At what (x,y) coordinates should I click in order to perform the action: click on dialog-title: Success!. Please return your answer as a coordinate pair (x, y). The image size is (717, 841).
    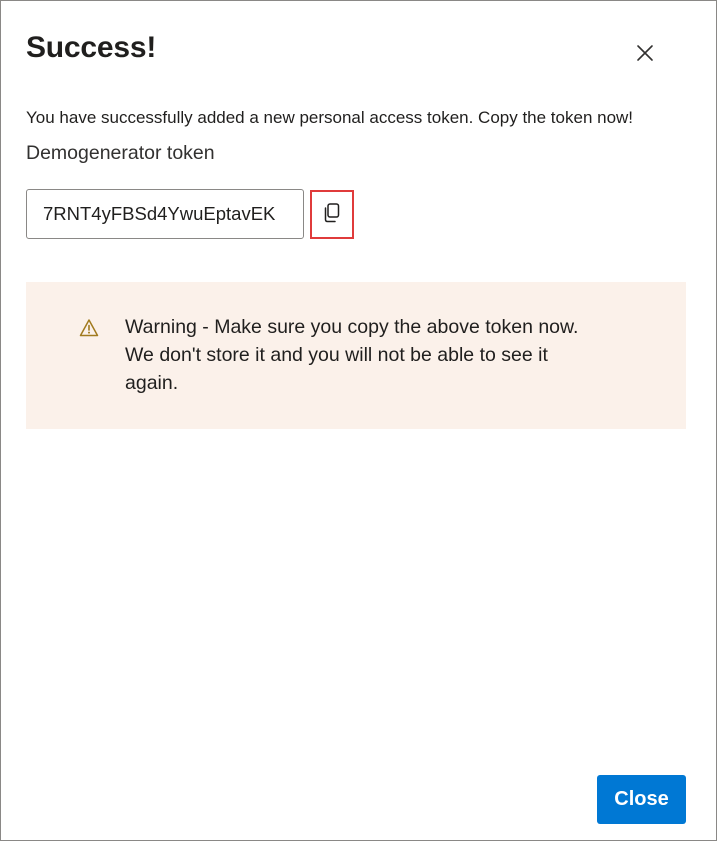
    Looking at the image, I should click on (91, 47).